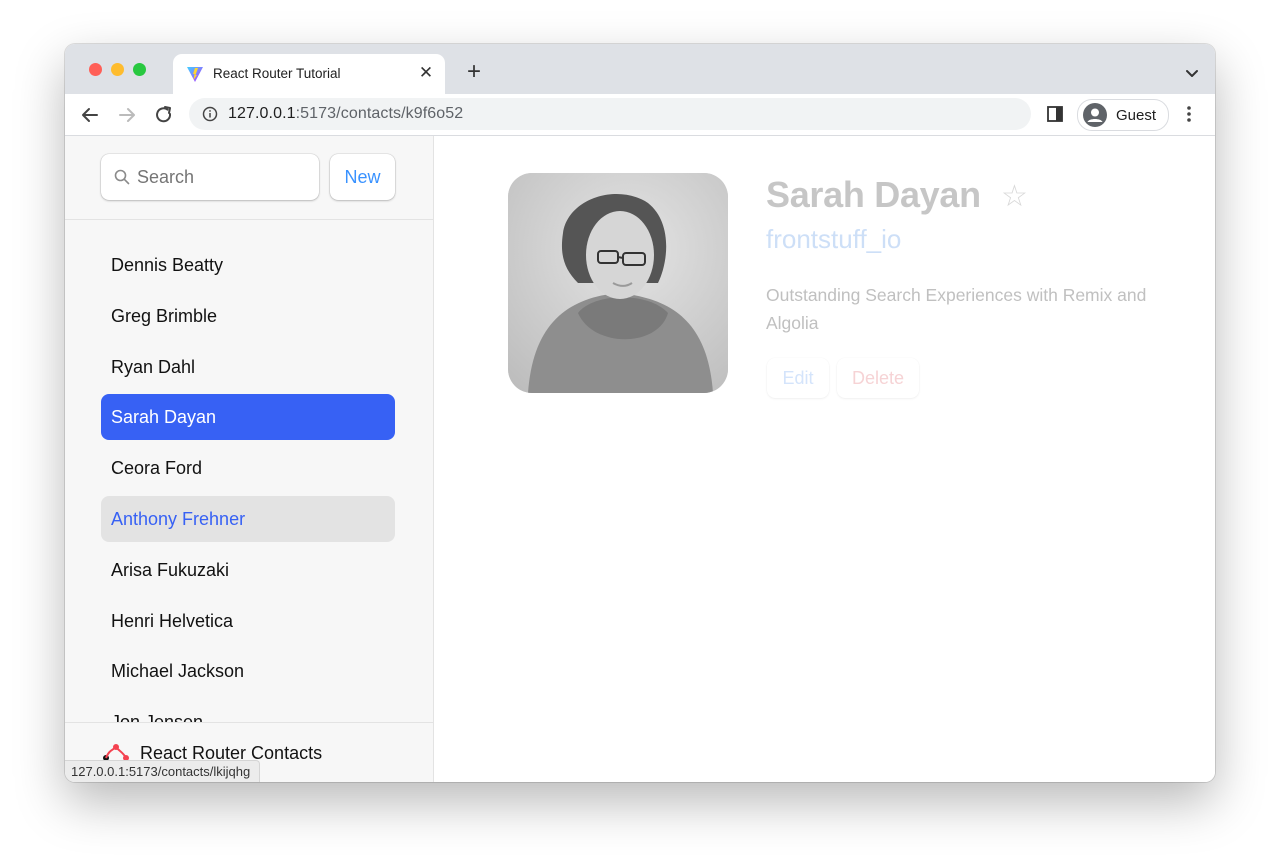 The image size is (1280, 868). I want to click on maximize-window-button, so click(139, 69).